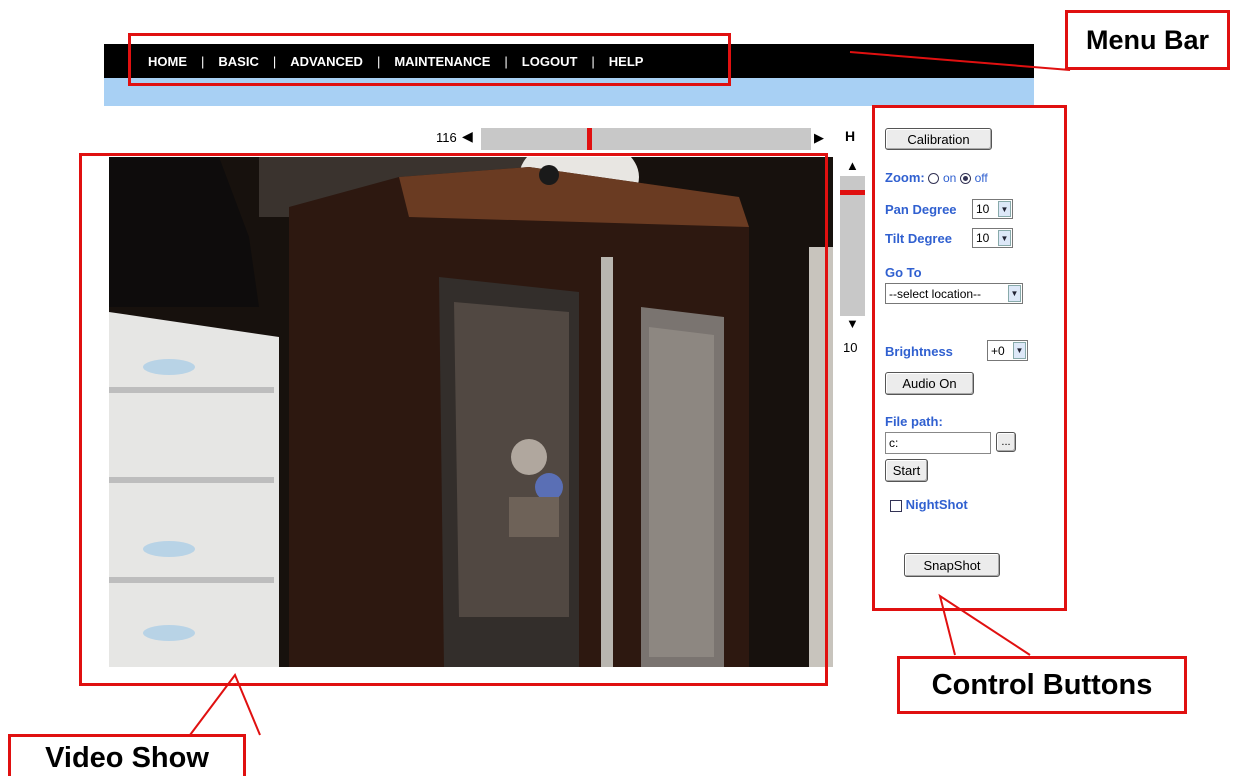 This screenshot has width=1236, height=776. Describe the element at coordinates (1147, 40) in the screenshot. I see `menu-bar-callout: Menu Bar` at that location.